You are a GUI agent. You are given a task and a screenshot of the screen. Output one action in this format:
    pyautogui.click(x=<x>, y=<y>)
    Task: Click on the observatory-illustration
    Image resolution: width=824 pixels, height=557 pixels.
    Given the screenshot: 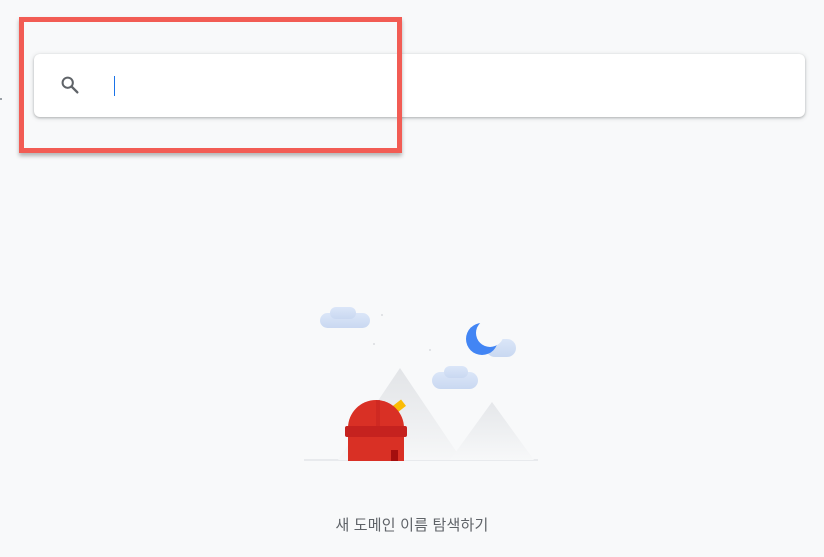 What is the action you would take?
    pyautogui.click(x=421, y=383)
    